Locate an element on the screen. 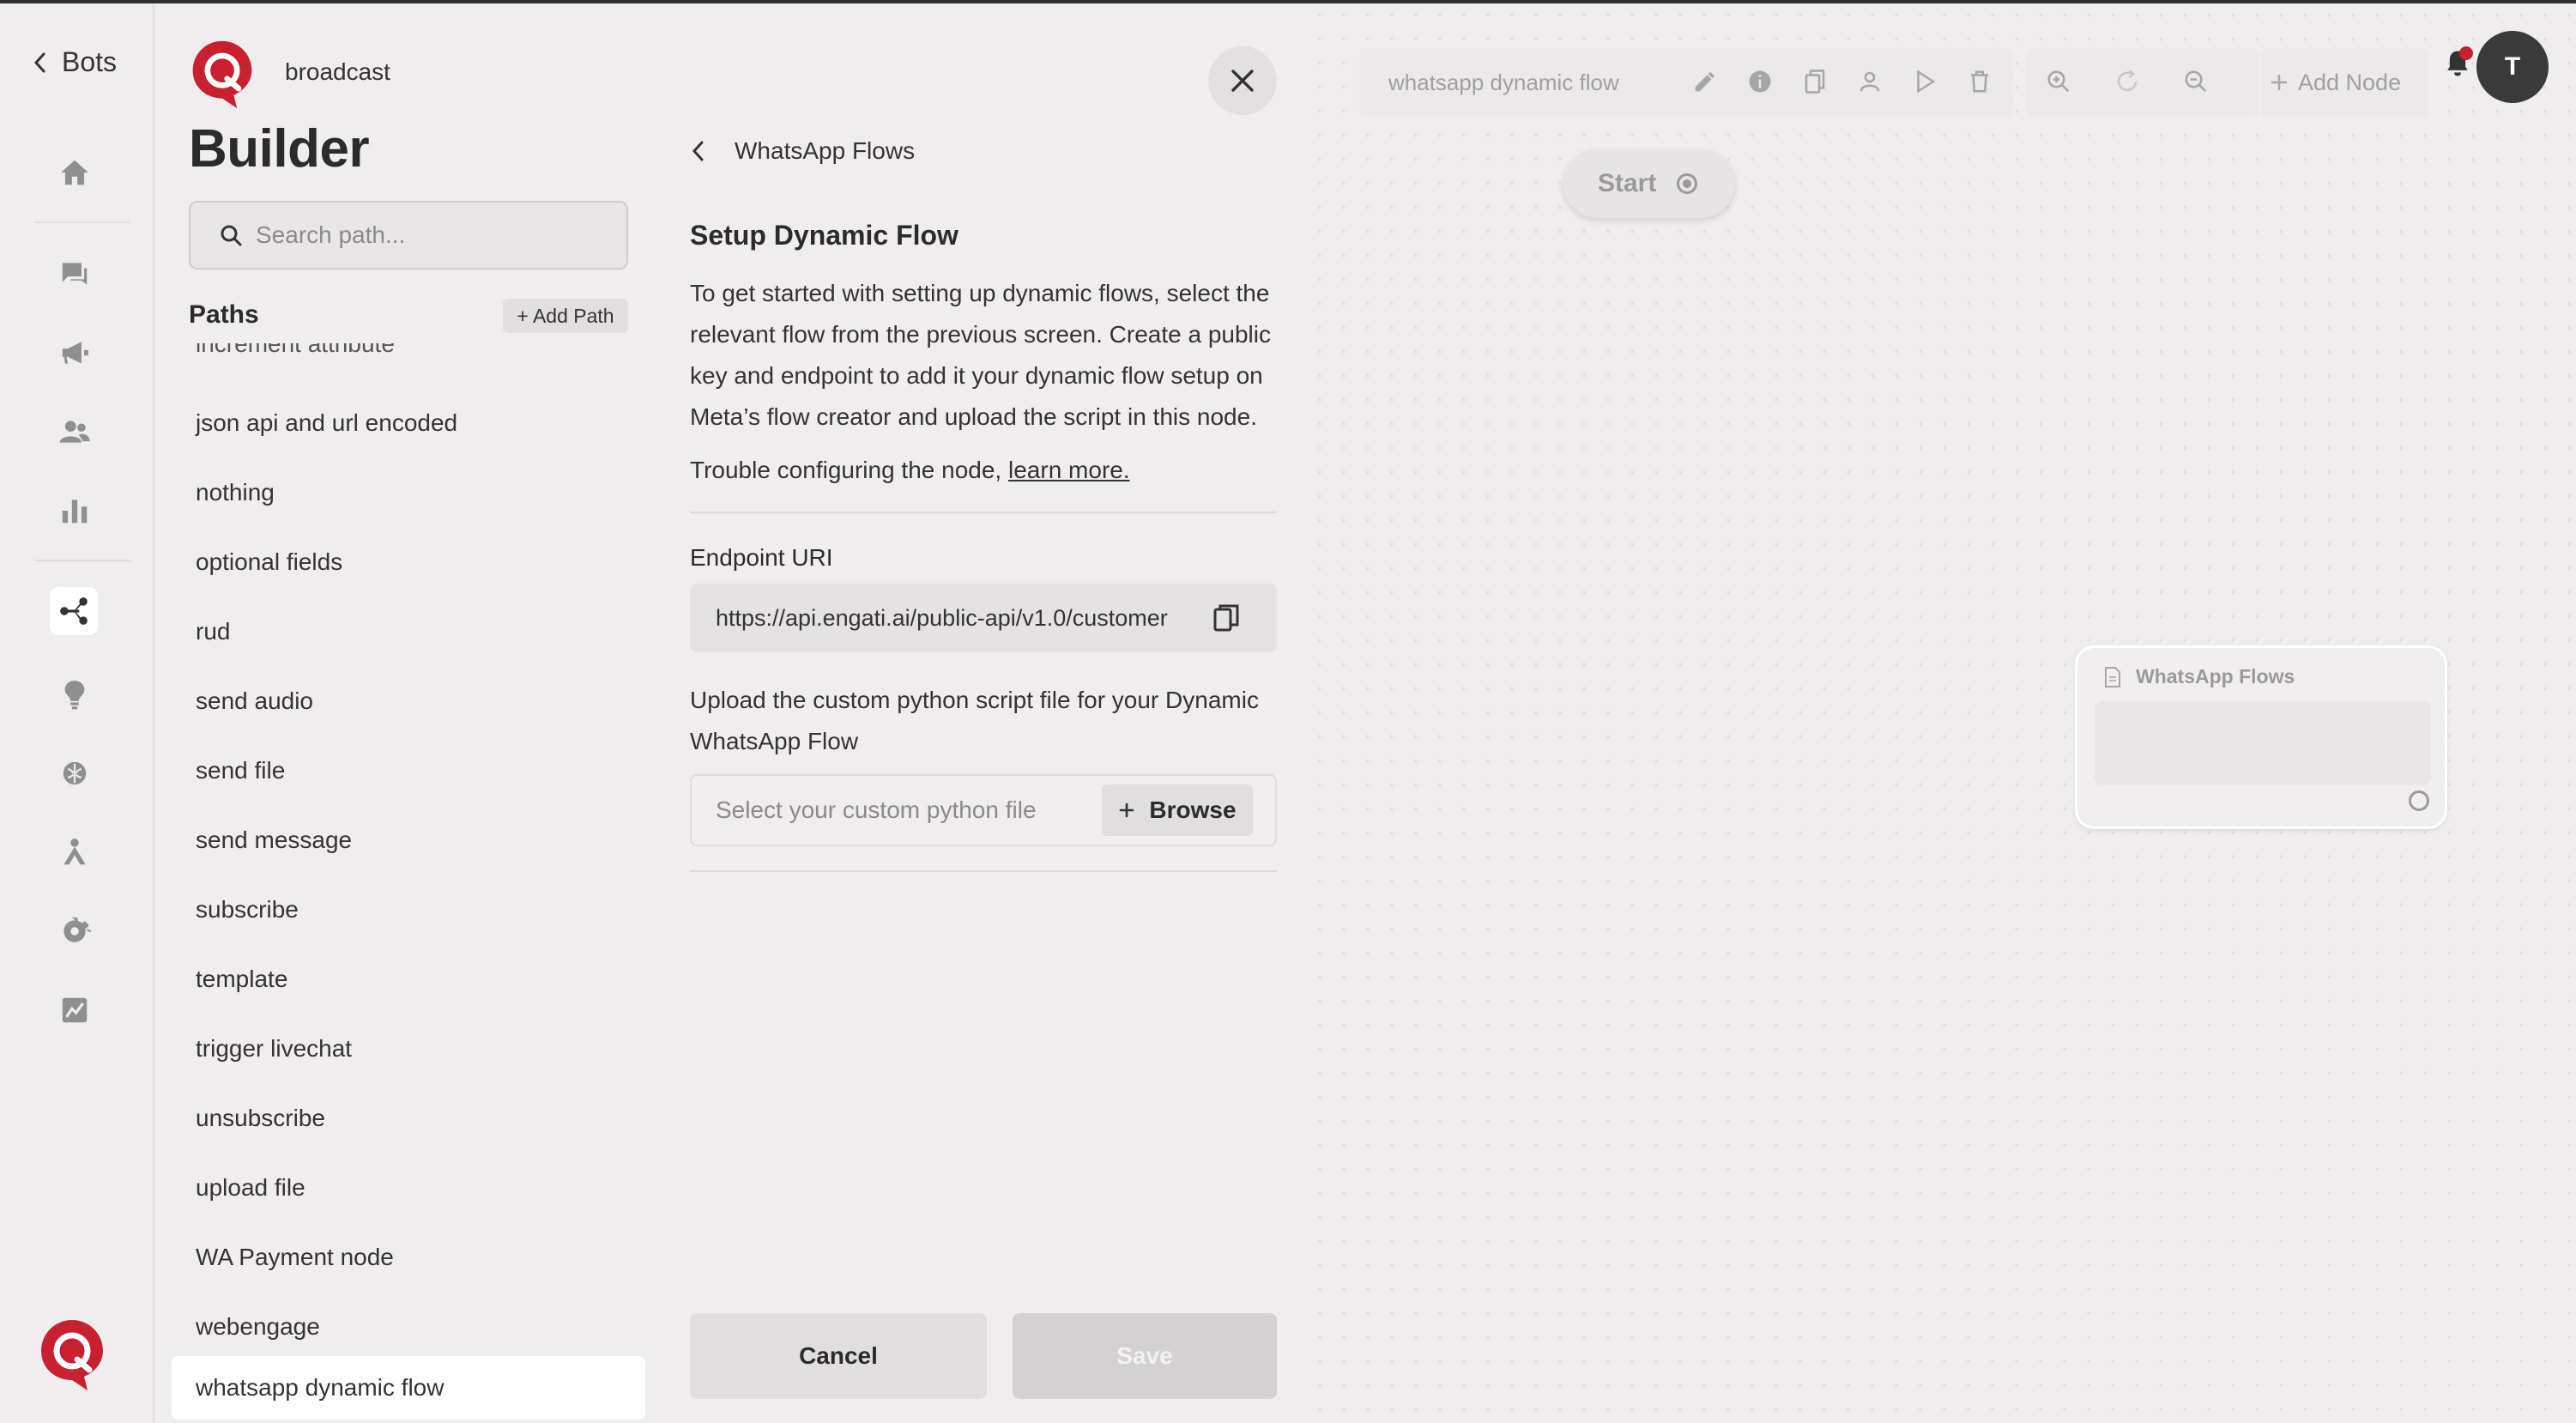 The image size is (2576, 1423). search-icon is located at coordinates (231, 235).